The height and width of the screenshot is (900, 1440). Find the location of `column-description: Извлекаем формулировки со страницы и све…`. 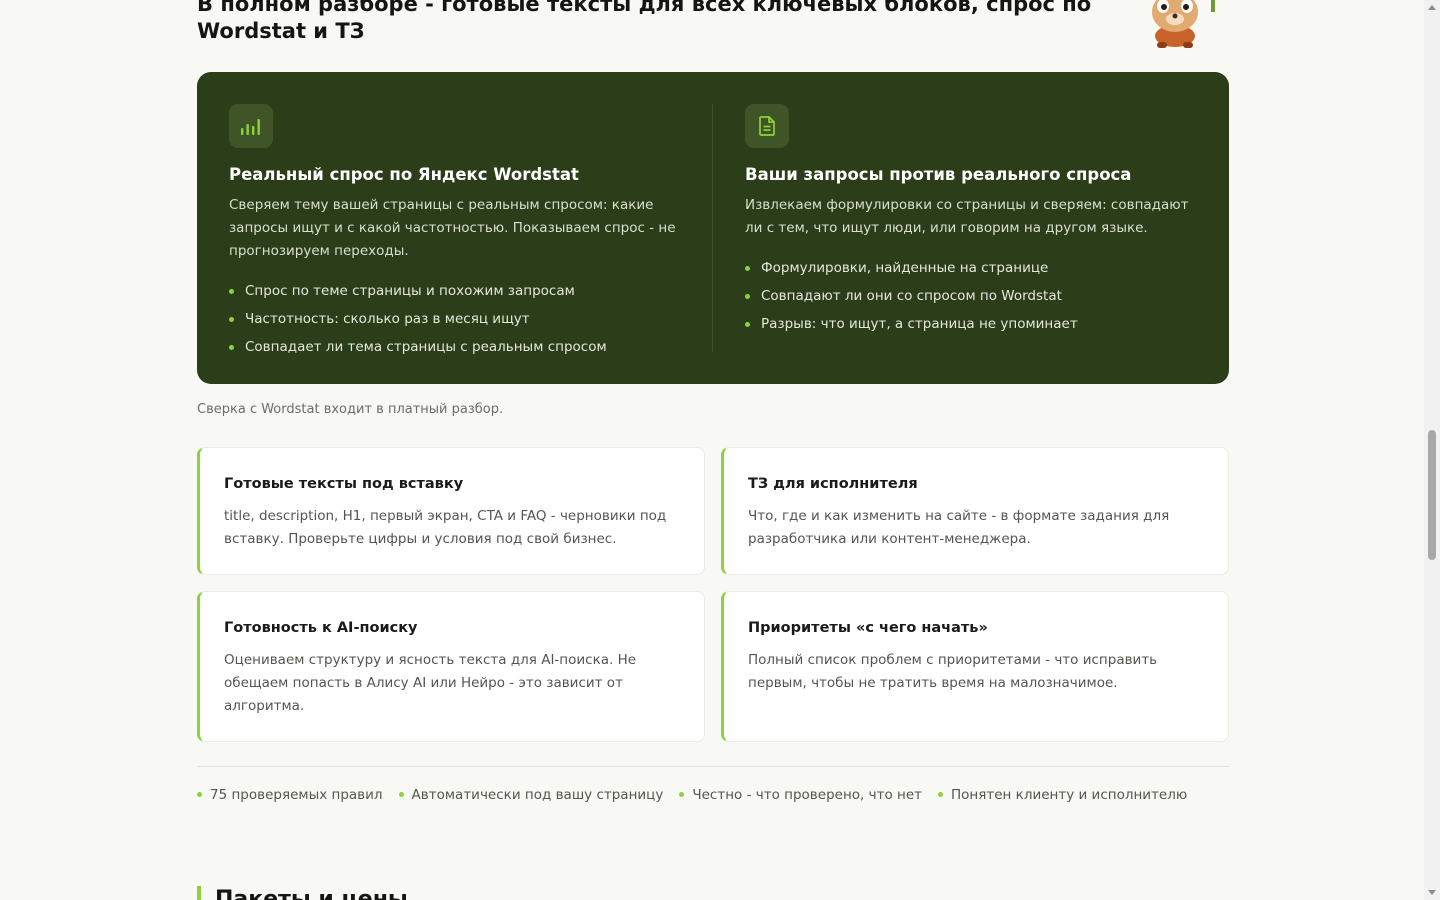

column-description: Извлекаем формулировки со страницы и све… is located at coordinates (967, 216).